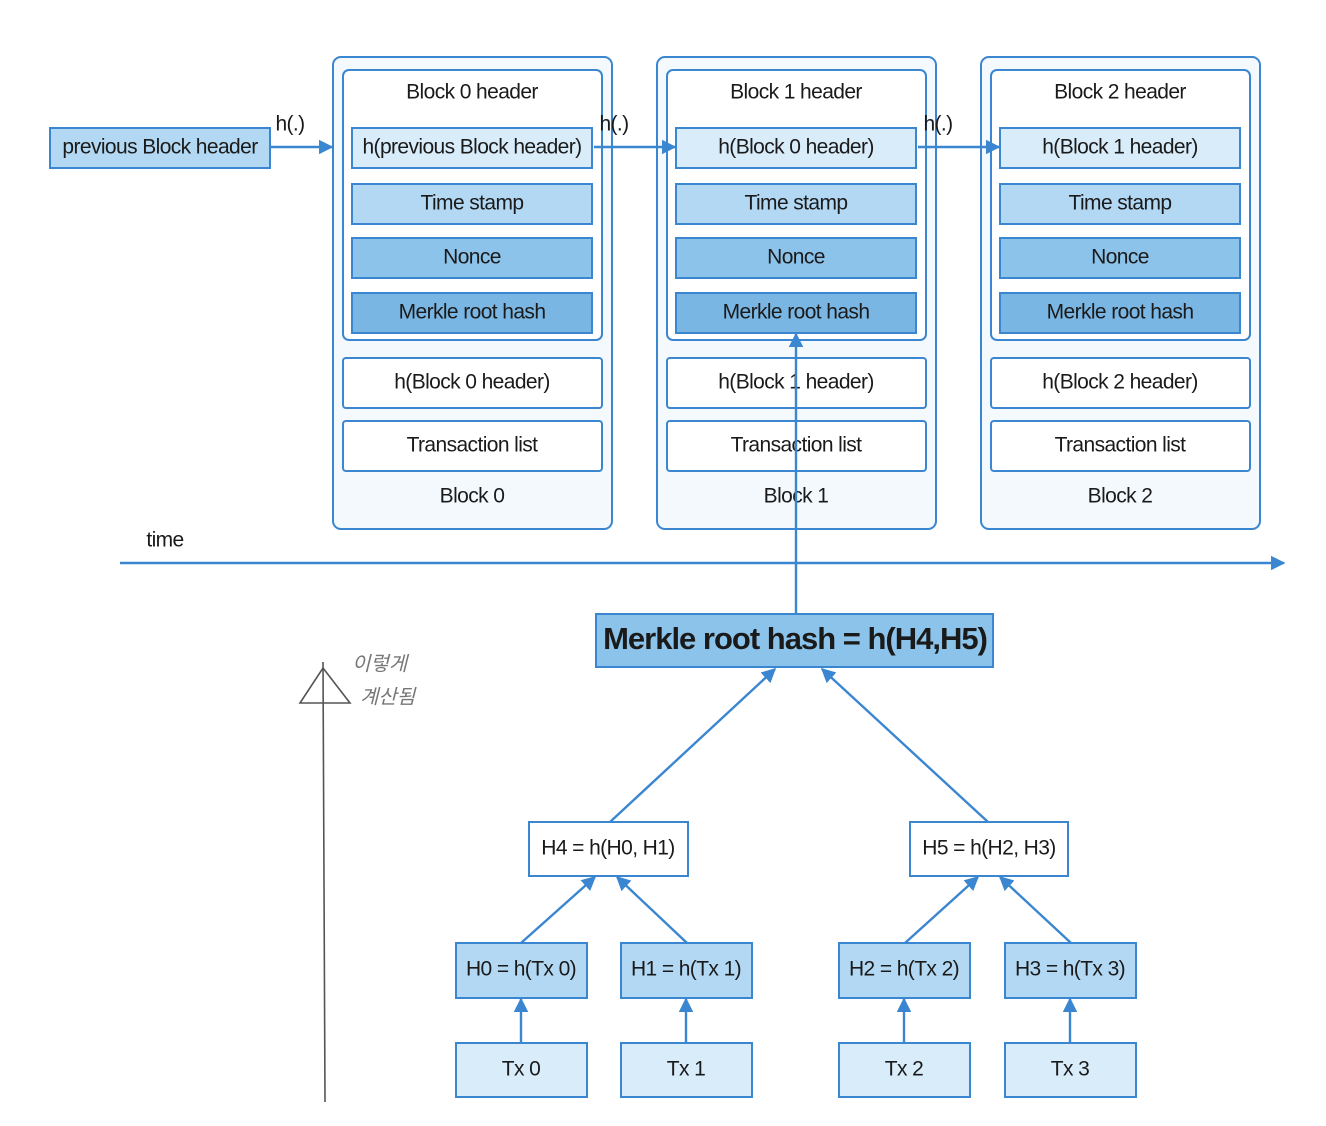 Image resolution: width=1326 pixels, height=1126 pixels. What do you see at coordinates (521, 969) in the screenshot?
I see `node-label: H0 = h(Tx 0)` at bounding box center [521, 969].